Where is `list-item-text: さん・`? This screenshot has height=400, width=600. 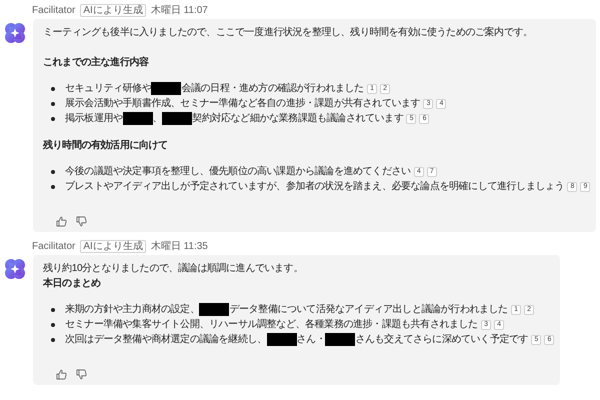 list-item-text: さん・ is located at coordinates (311, 340).